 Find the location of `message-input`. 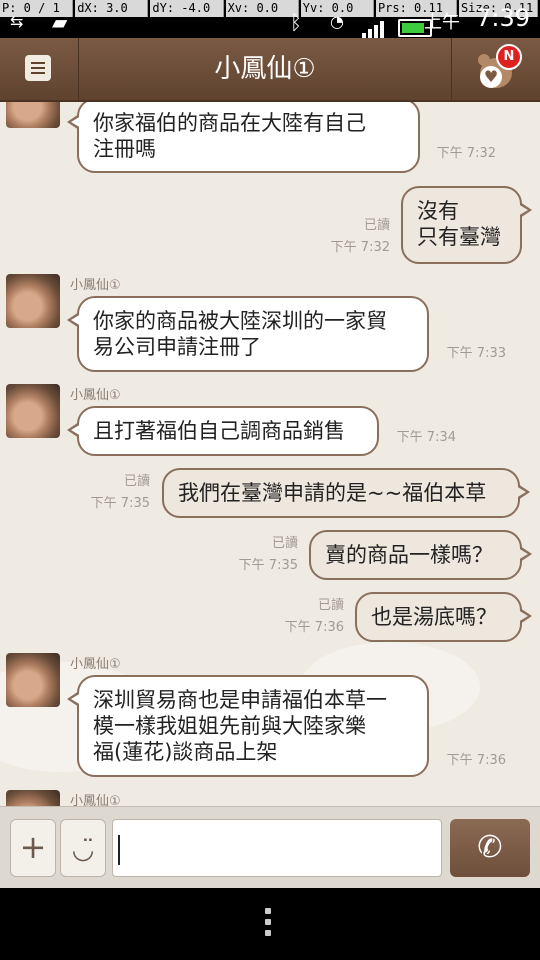

message-input is located at coordinates (277, 848).